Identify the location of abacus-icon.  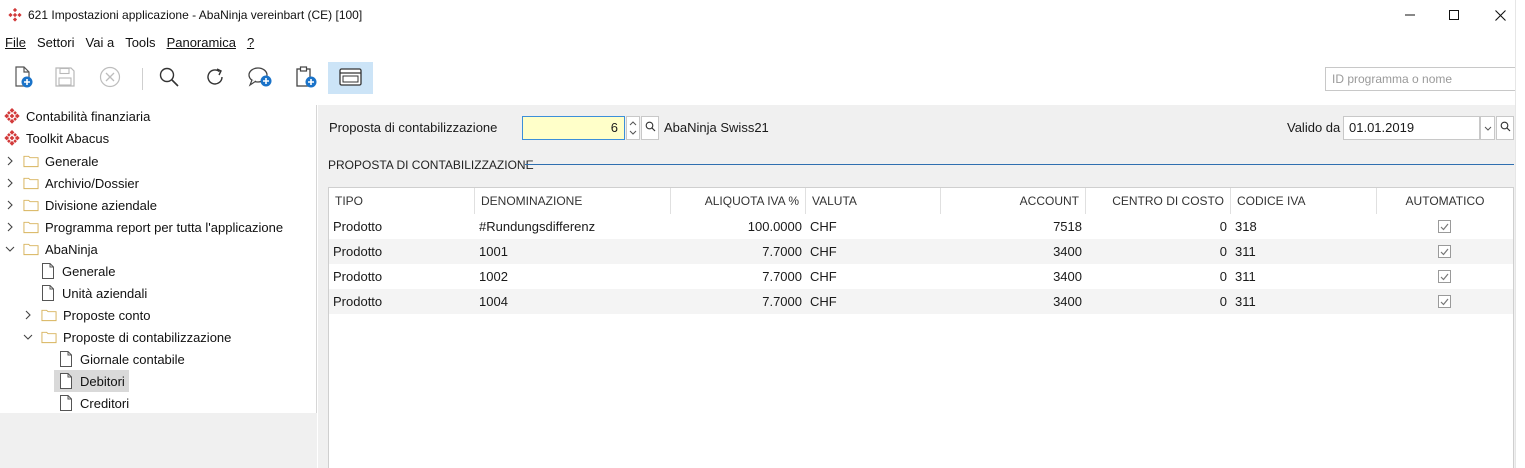
(12, 138).